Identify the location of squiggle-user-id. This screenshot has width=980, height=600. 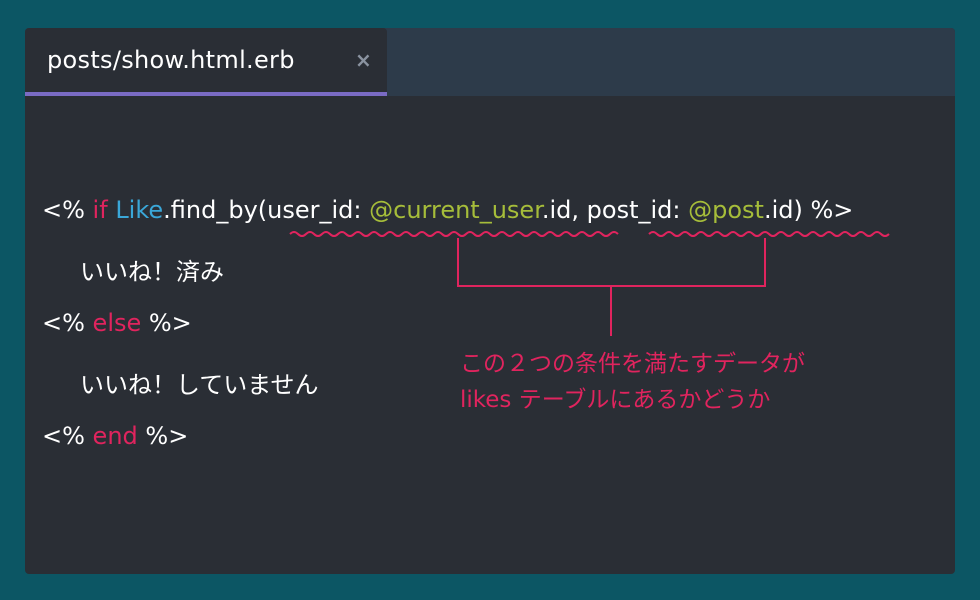
(454, 234).